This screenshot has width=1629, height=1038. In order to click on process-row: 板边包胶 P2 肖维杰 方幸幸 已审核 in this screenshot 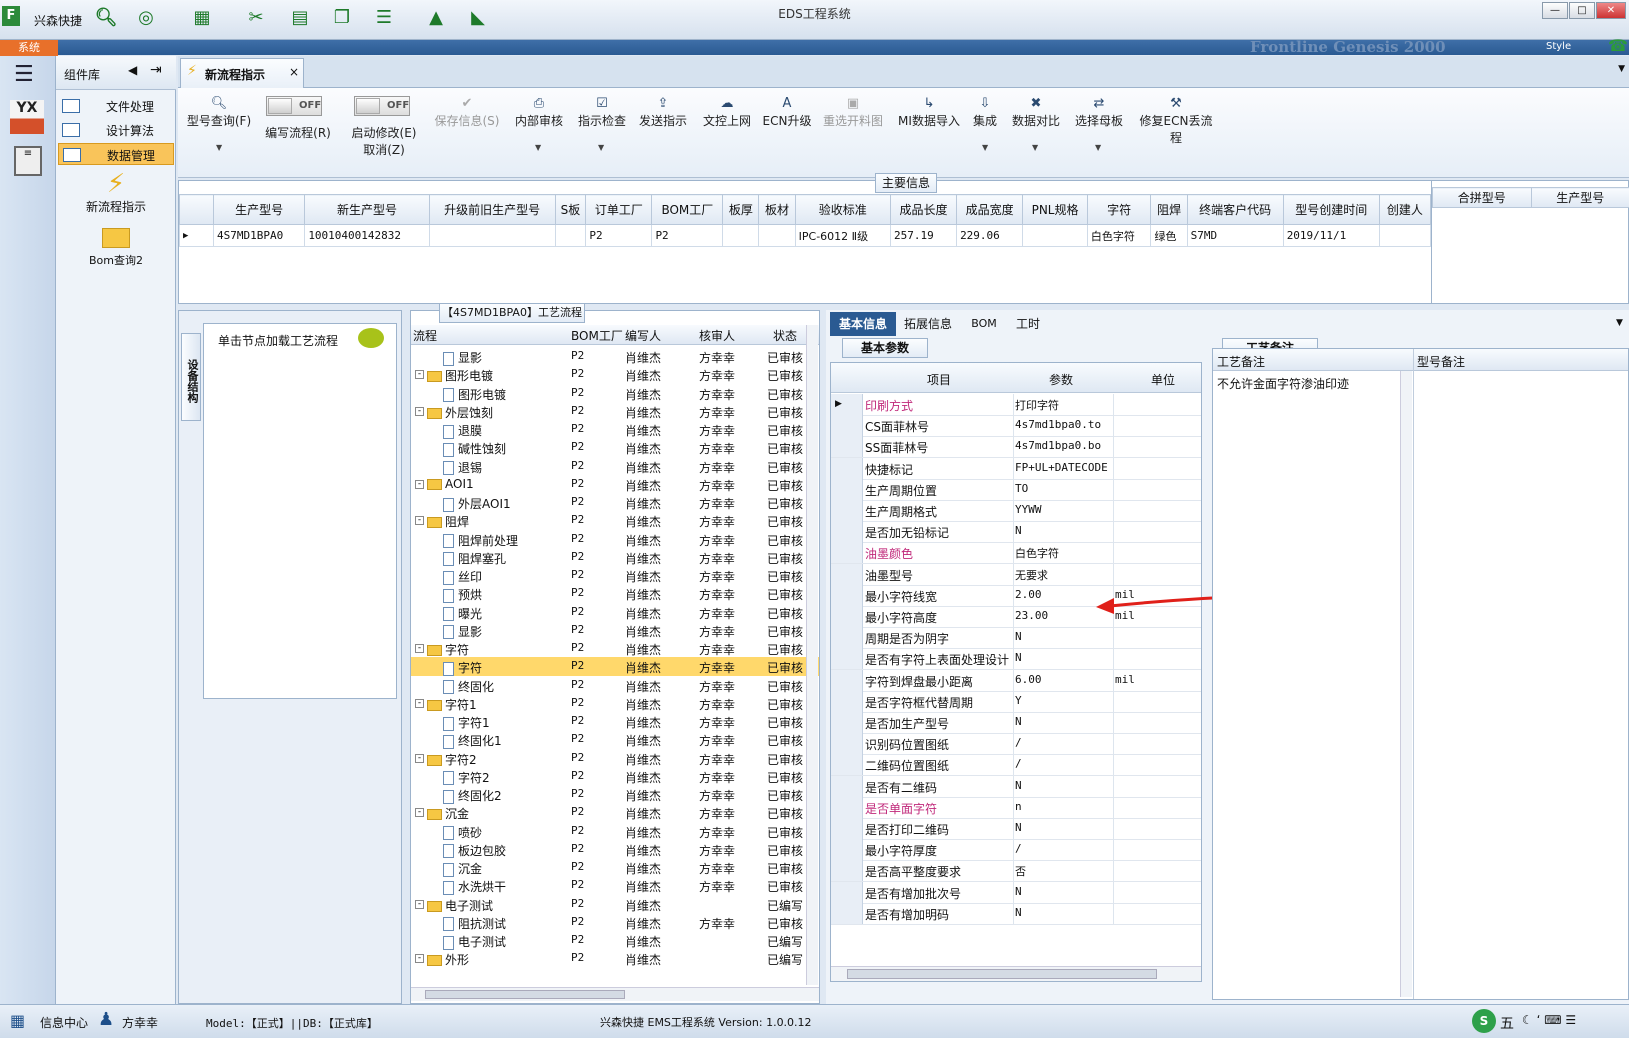, I will do `click(615, 849)`.